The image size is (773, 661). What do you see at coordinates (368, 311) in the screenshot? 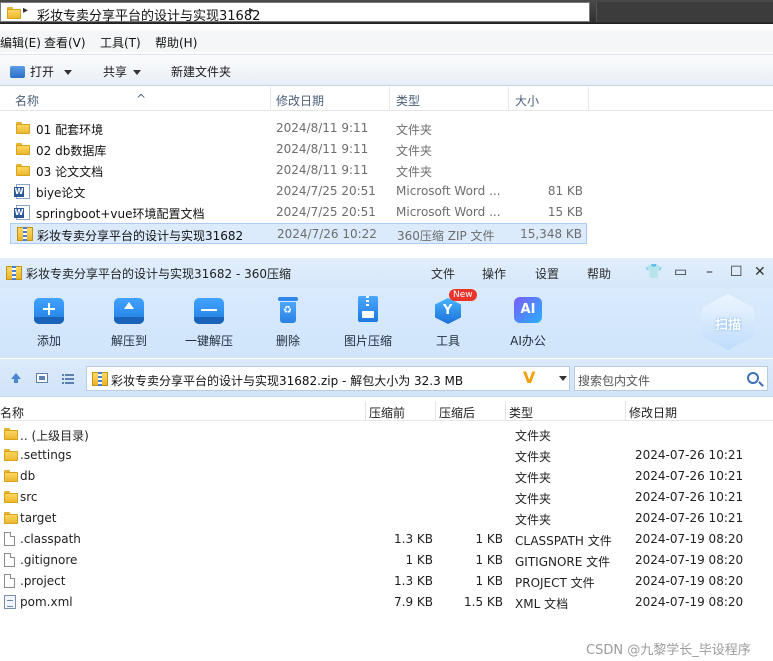
I see `image-compress-icon` at bounding box center [368, 311].